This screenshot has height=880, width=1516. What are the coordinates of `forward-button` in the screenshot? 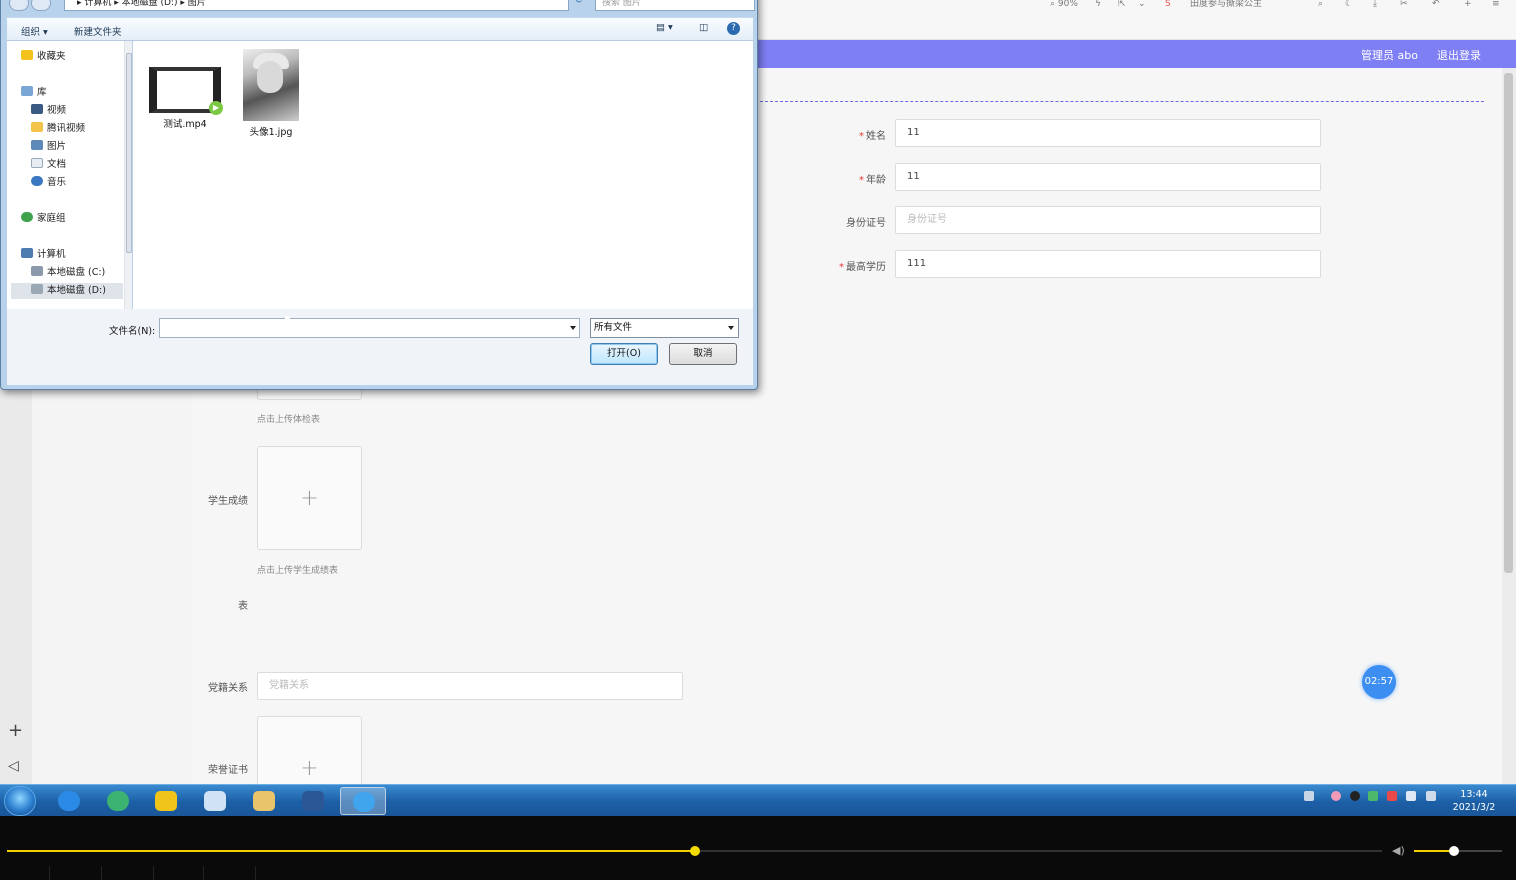 It's located at (41, 5).